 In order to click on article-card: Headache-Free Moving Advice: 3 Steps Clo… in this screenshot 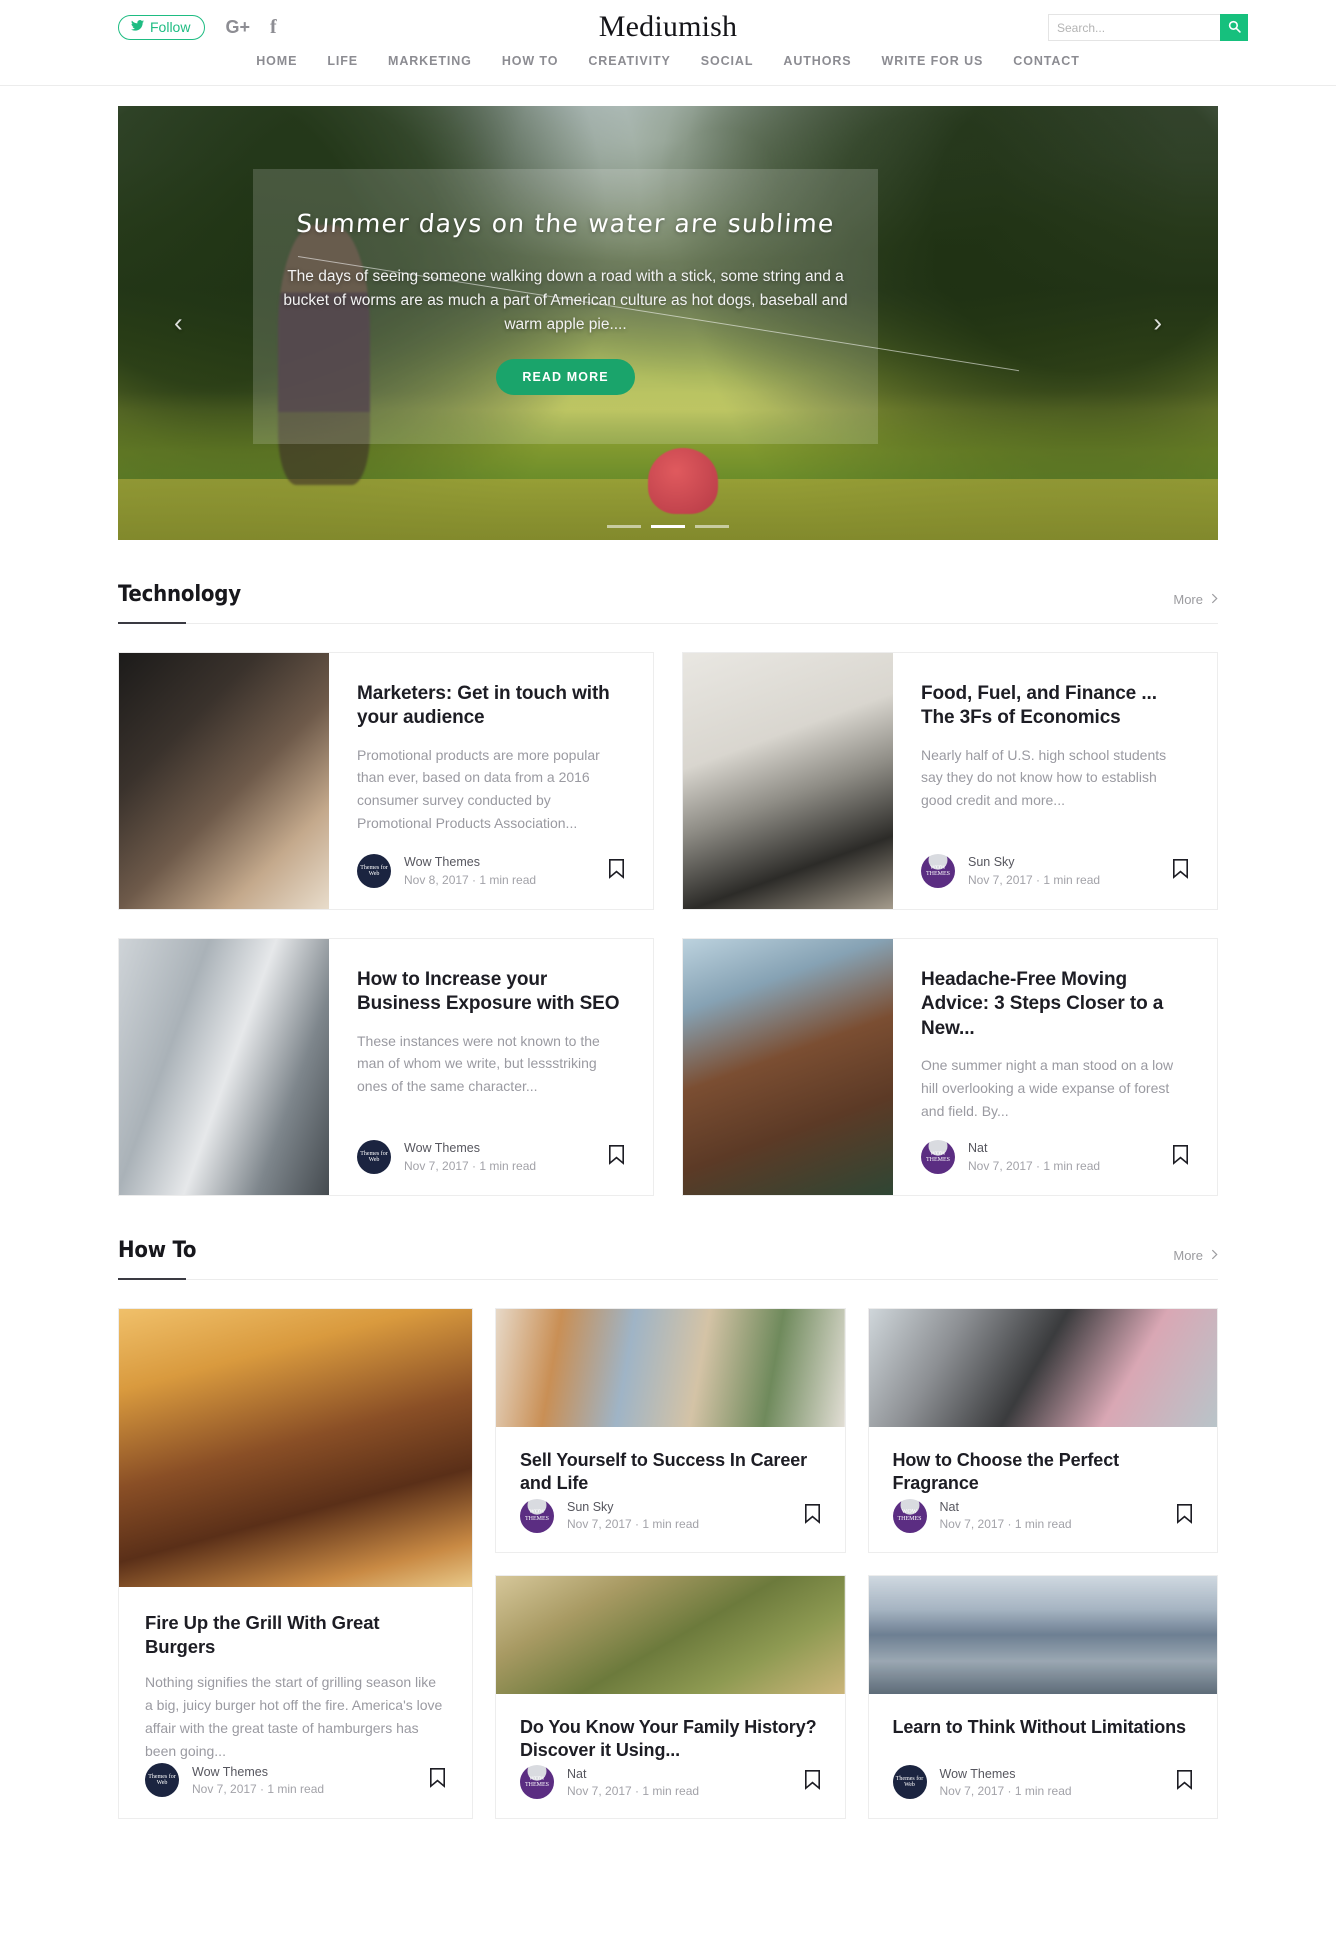, I will do `click(950, 1067)`.